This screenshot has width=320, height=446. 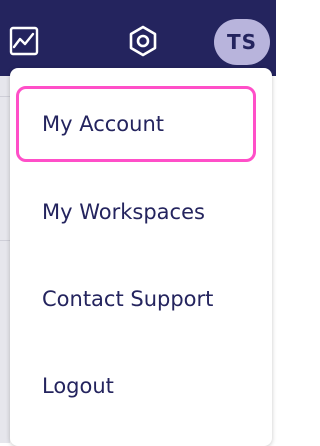 I want to click on top-navigation-bar: TS, so click(x=138, y=38).